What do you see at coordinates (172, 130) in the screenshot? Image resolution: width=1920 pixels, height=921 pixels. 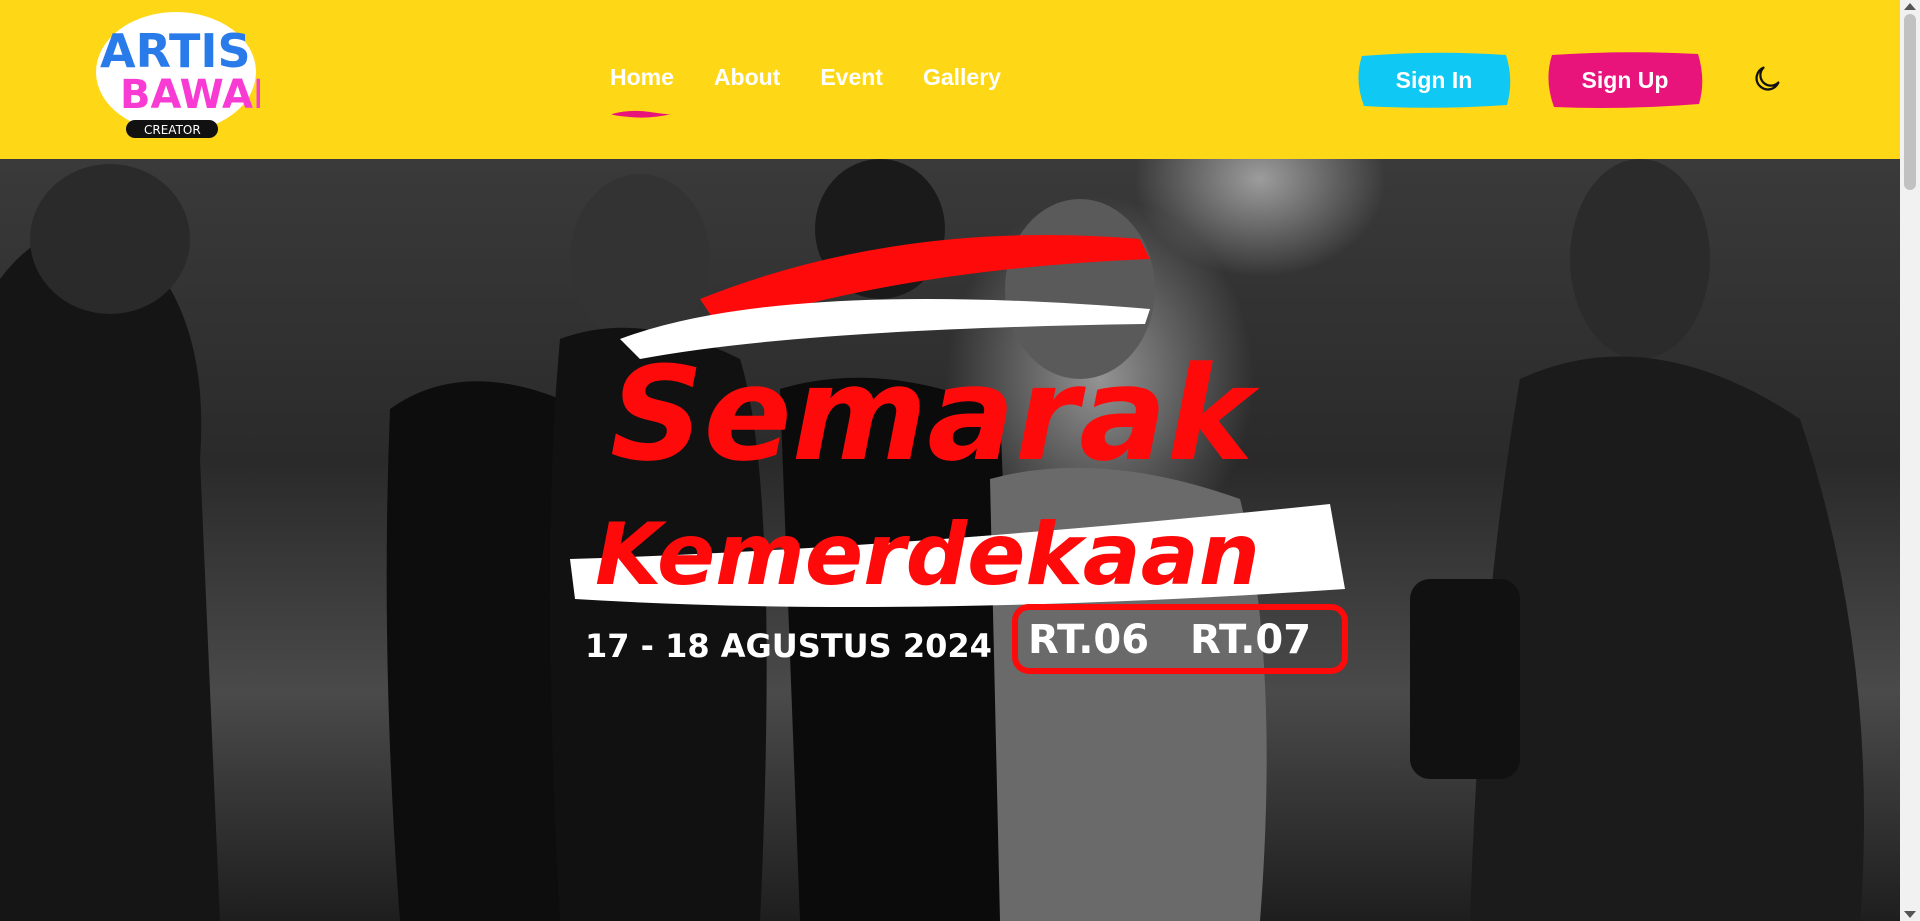 I see `logo-subtitle: CREATOR` at bounding box center [172, 130].